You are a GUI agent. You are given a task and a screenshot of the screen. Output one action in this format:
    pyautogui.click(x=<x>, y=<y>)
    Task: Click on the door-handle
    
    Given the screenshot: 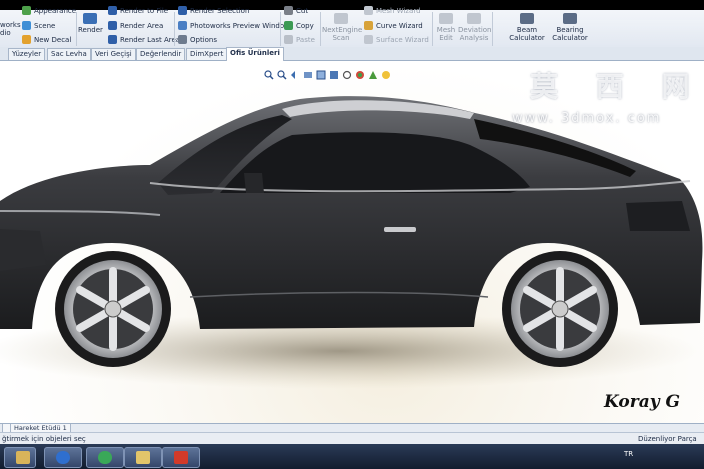 What is the action you would take?
    pyautogui.click(x=400, y=229)
    